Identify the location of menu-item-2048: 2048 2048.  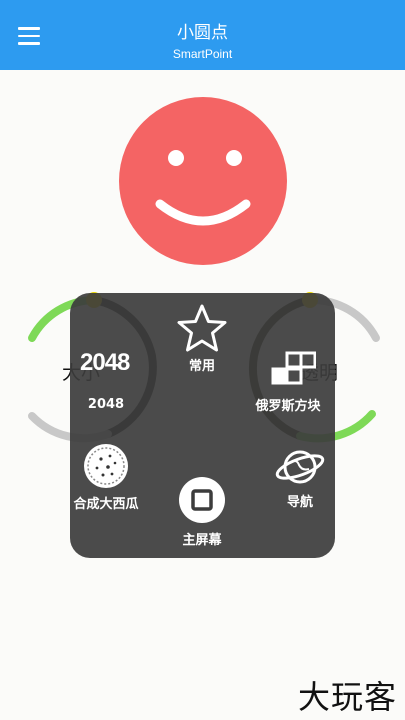
(106, 380).